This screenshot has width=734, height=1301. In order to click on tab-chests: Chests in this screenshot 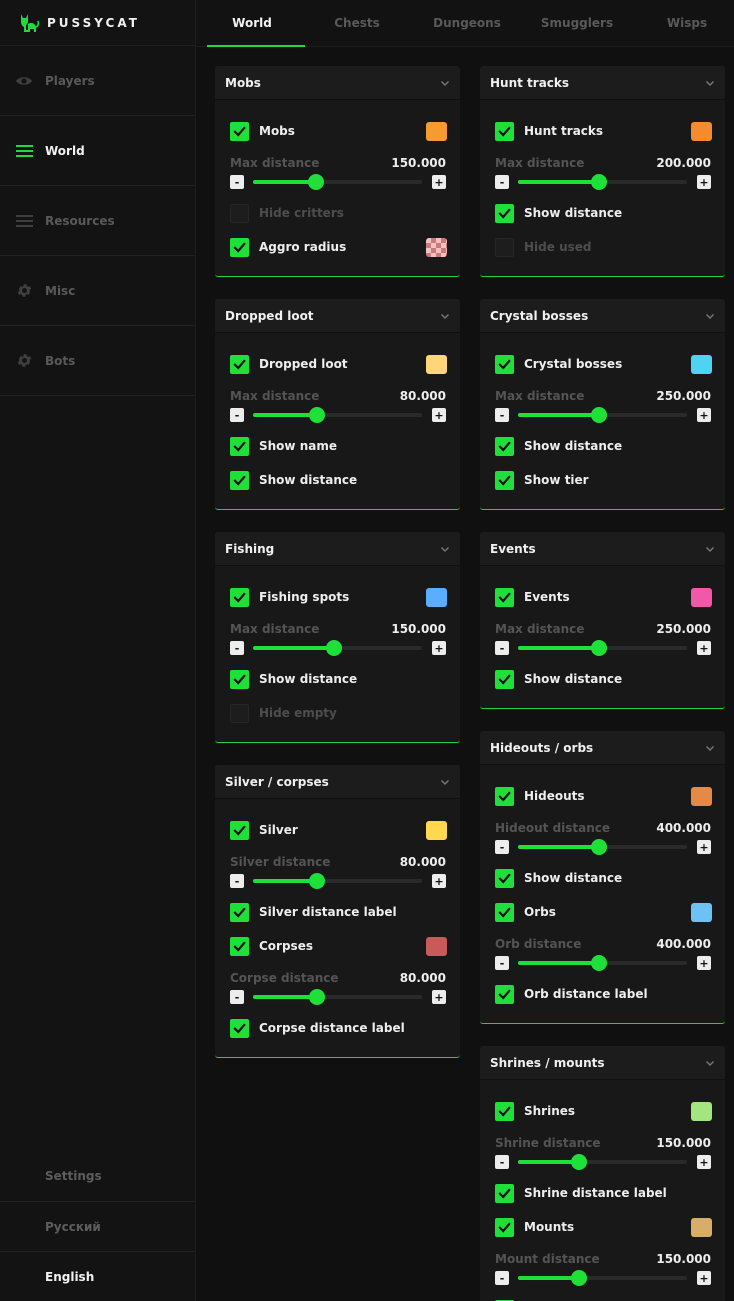, I will do `click(357, 23)`.